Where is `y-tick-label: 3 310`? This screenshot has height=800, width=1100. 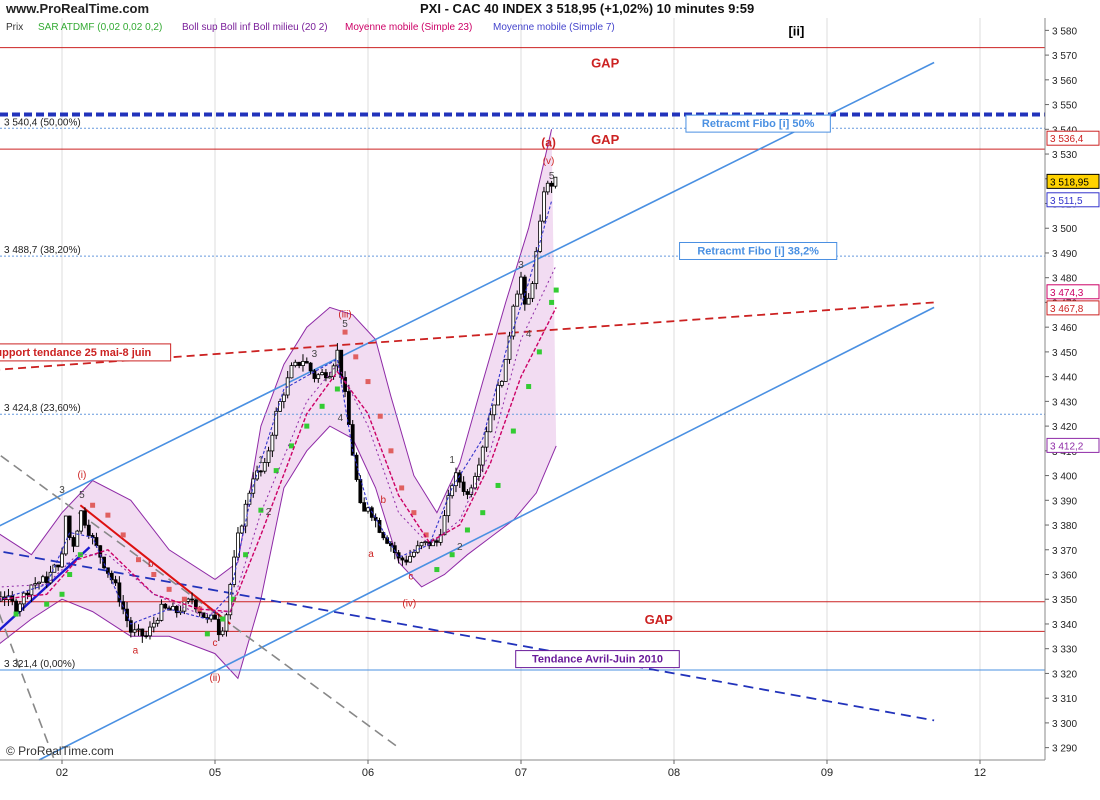
y-tick-label: 3 310 is located at coordinates (1064, 699).